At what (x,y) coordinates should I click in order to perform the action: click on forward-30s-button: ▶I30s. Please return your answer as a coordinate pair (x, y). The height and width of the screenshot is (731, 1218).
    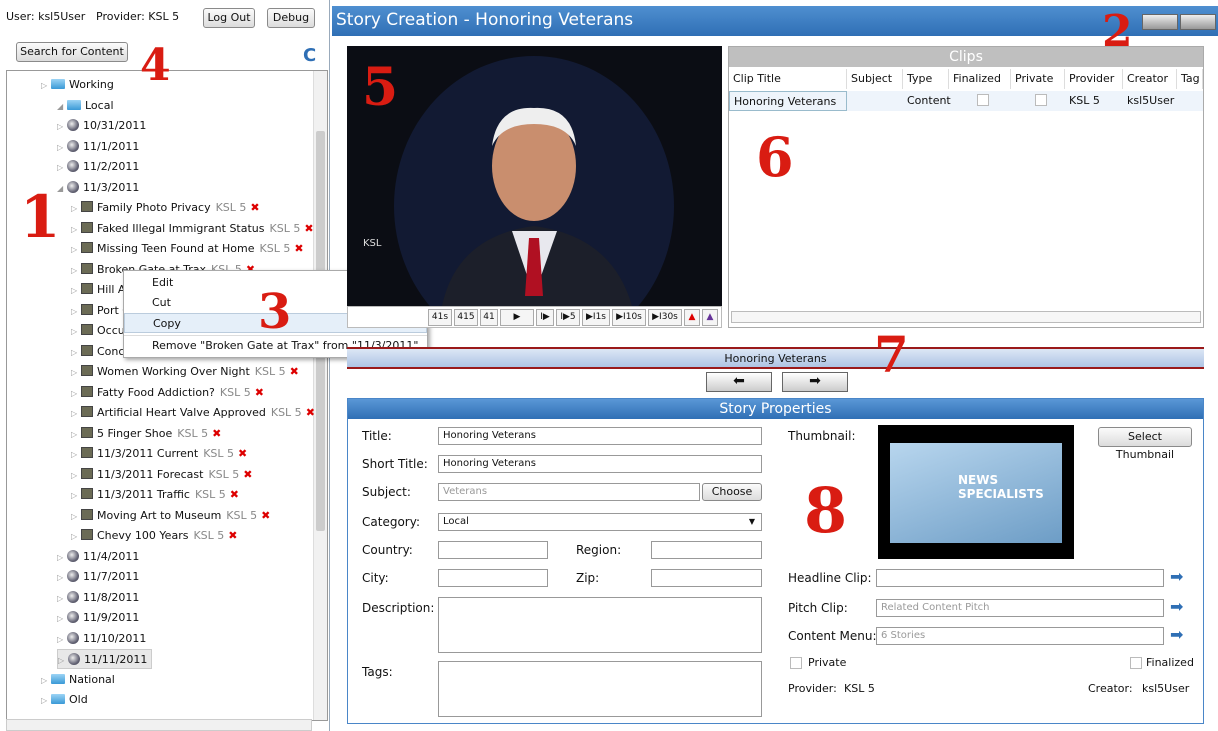
    Looking at the image, I should click on (665, 317).